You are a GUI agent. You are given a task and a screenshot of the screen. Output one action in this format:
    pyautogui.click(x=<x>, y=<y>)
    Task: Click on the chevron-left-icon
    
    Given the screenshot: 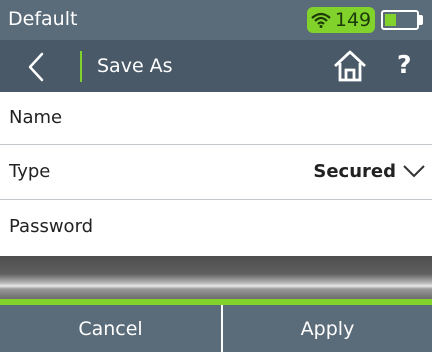 What is the action you would take?
    pyautogui.click(x=36, y=67)
    